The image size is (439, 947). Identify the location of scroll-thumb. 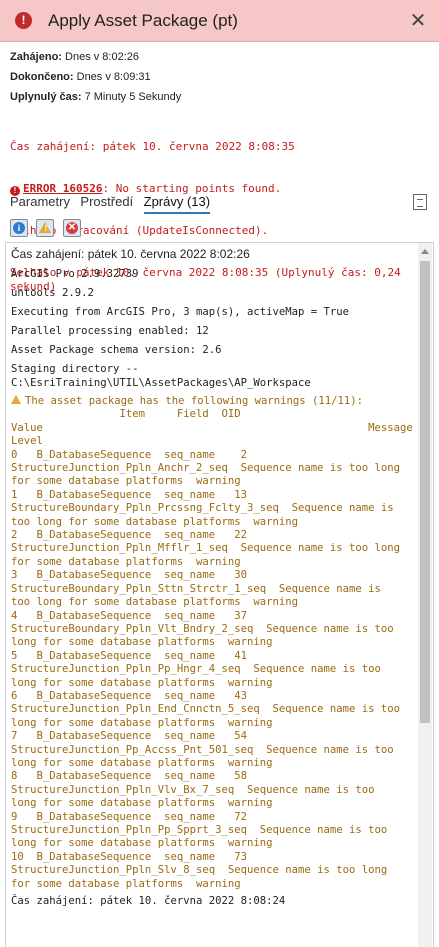
(425, 492).